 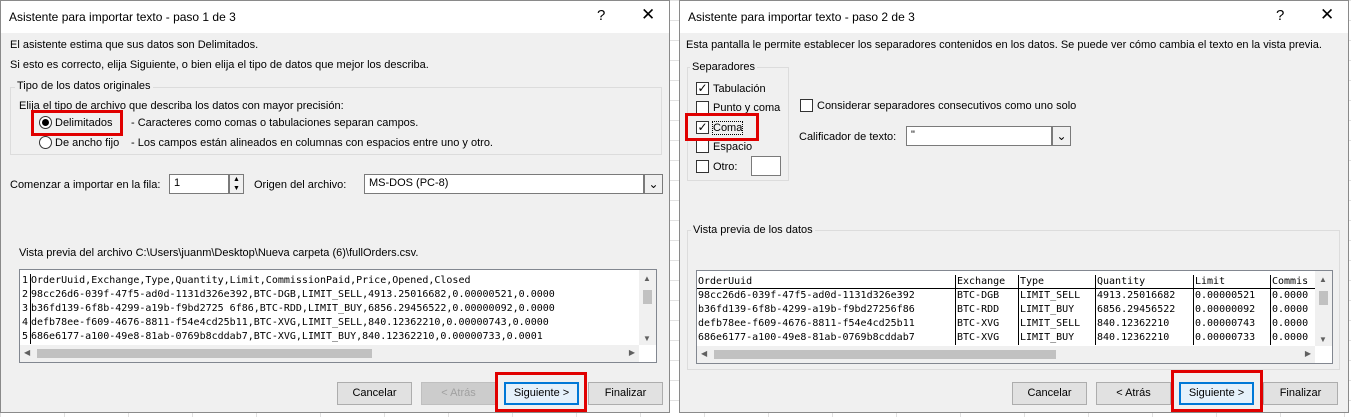 What do you see at coordinates (848, 137) in the screenshot?
I see `qualifier-label: Calificador de texto:` at bounding box center [848, 137].